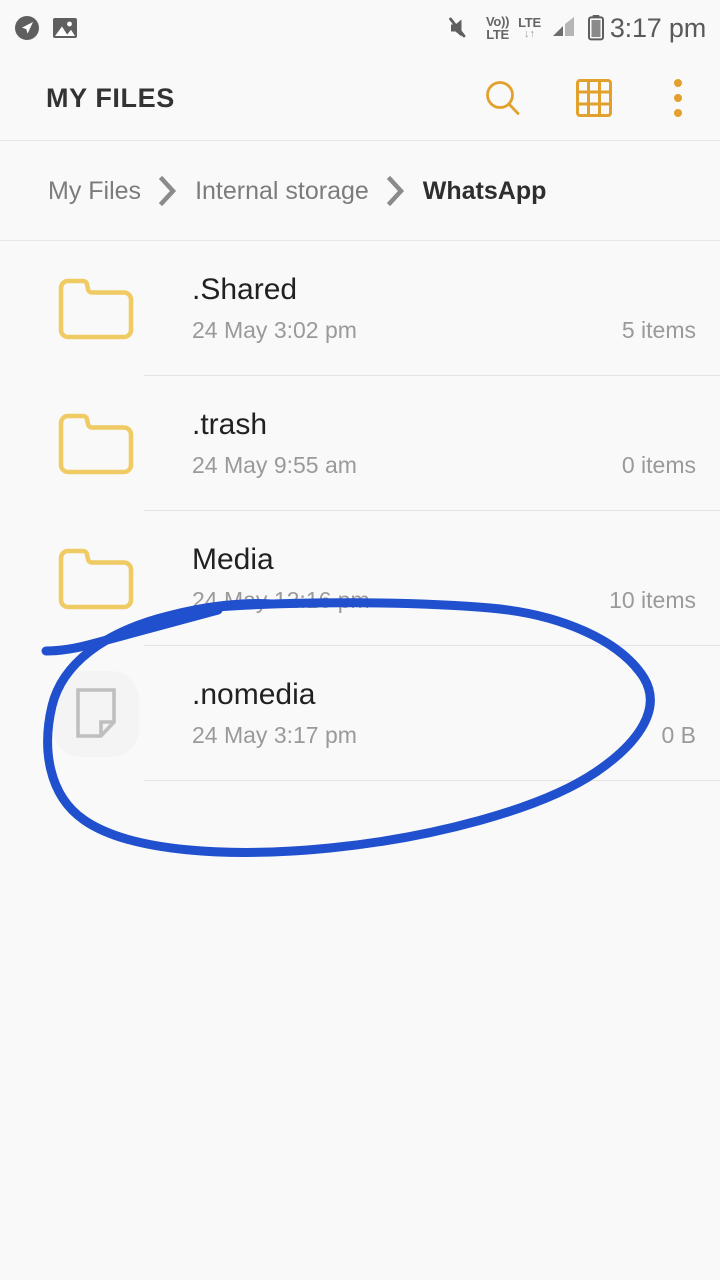 The image size is (720, 1280). Describe the element at coordinates (529, 34) in the screenshot. I see `data-arrows: ↓↑` at that location.